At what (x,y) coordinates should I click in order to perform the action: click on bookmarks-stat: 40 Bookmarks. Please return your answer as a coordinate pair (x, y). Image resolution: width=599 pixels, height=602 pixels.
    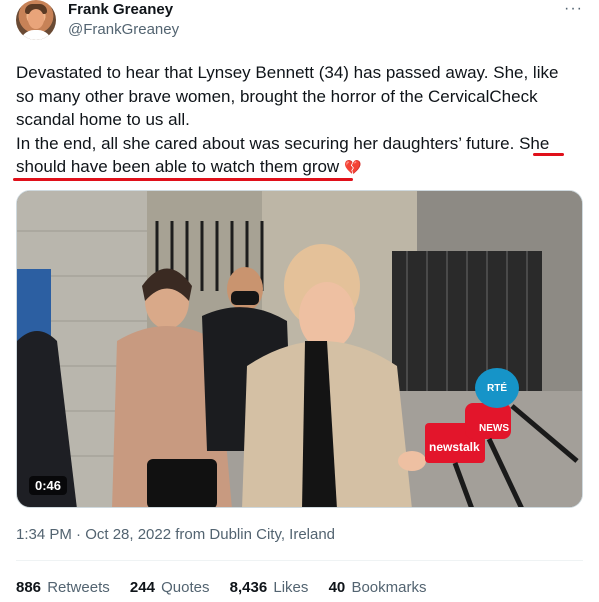
    Looking at the image, I should click on (378, 587).